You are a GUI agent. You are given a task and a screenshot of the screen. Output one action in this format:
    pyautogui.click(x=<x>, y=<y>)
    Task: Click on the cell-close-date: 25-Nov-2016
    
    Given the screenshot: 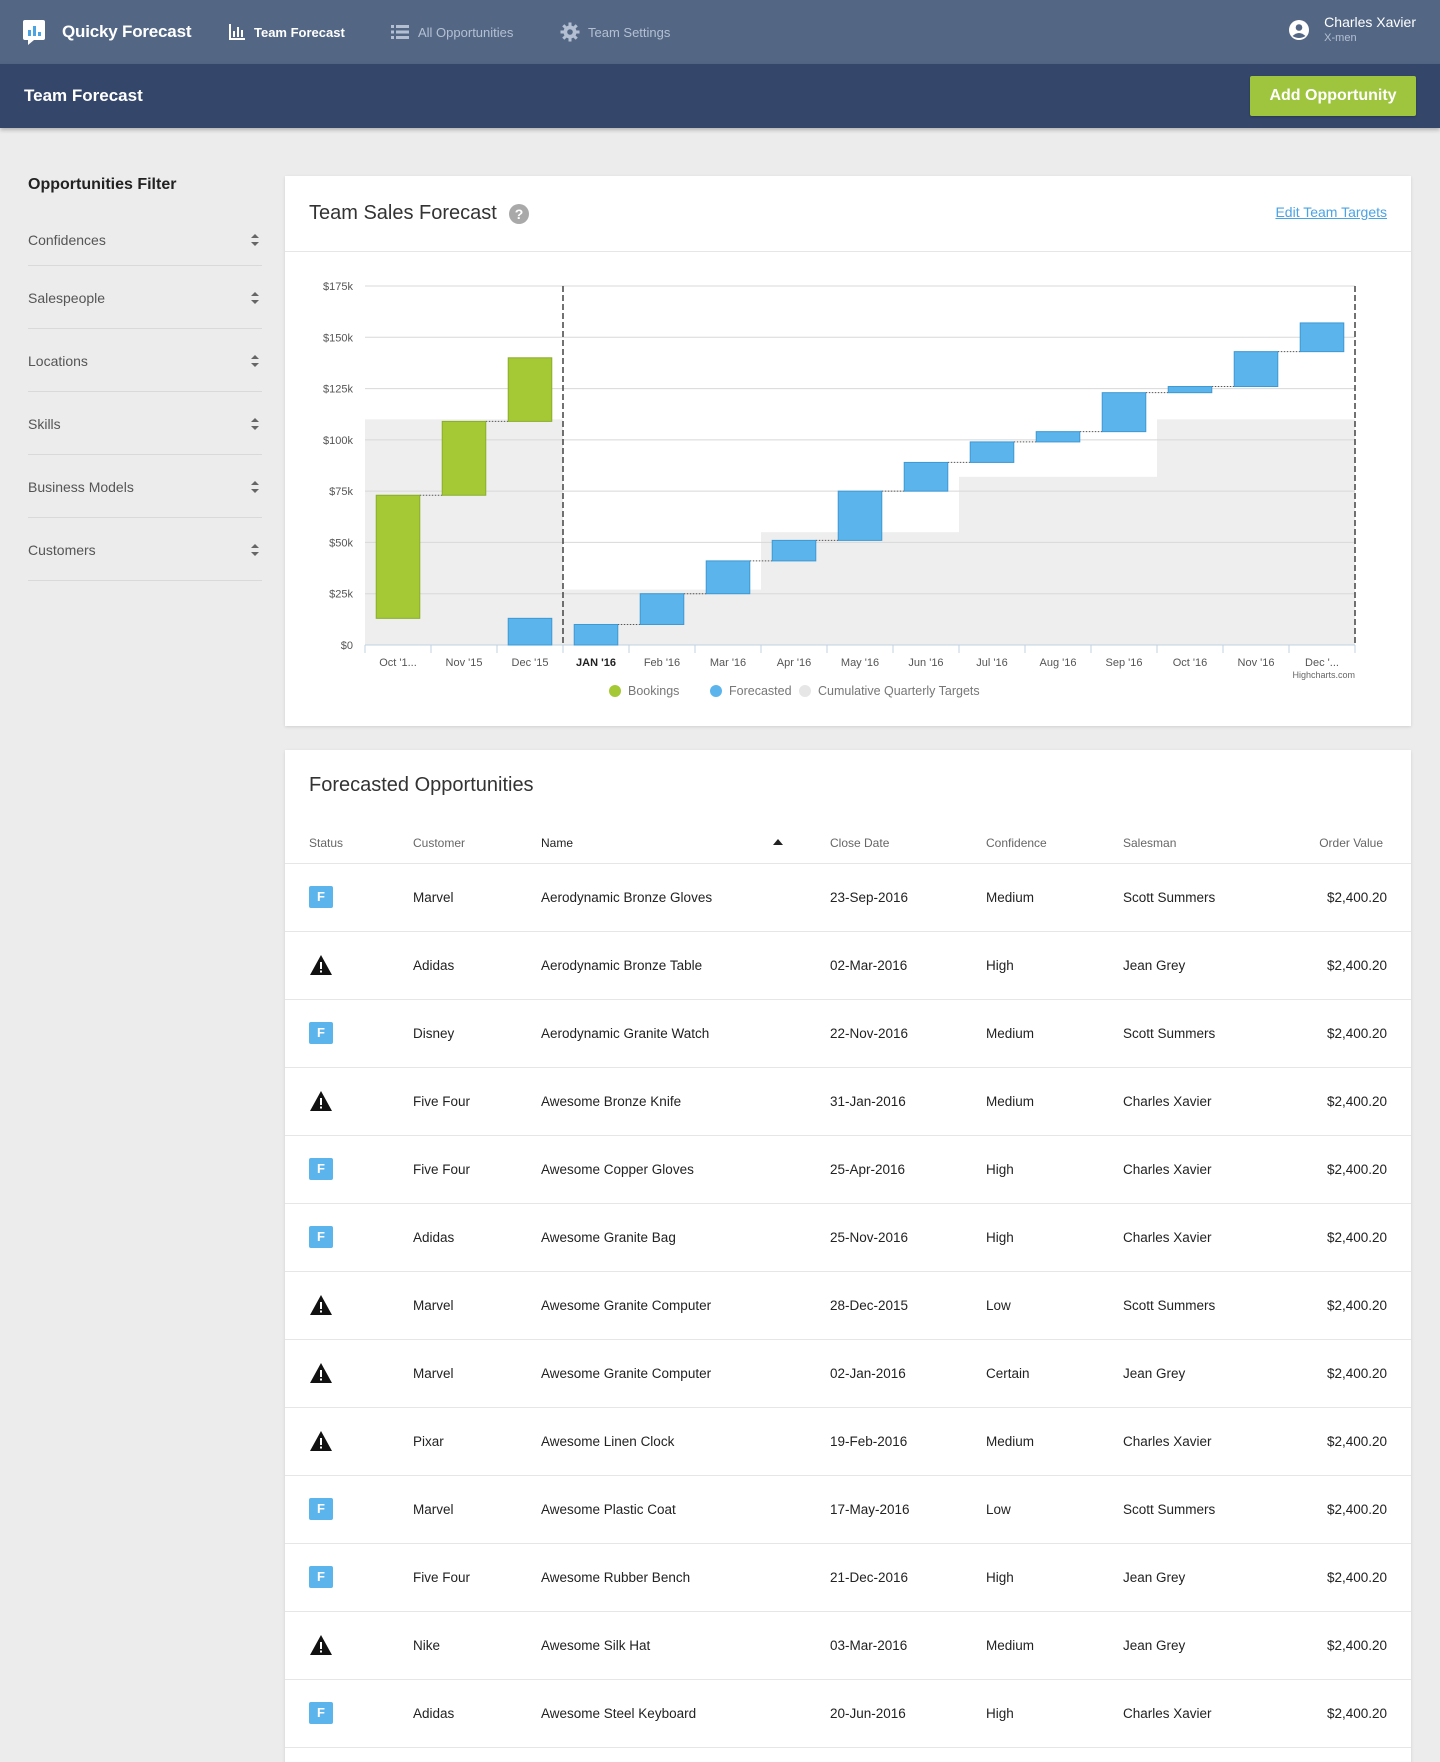 What is the action you would take?
    pyautogui.click(x=869, y=1237)
    